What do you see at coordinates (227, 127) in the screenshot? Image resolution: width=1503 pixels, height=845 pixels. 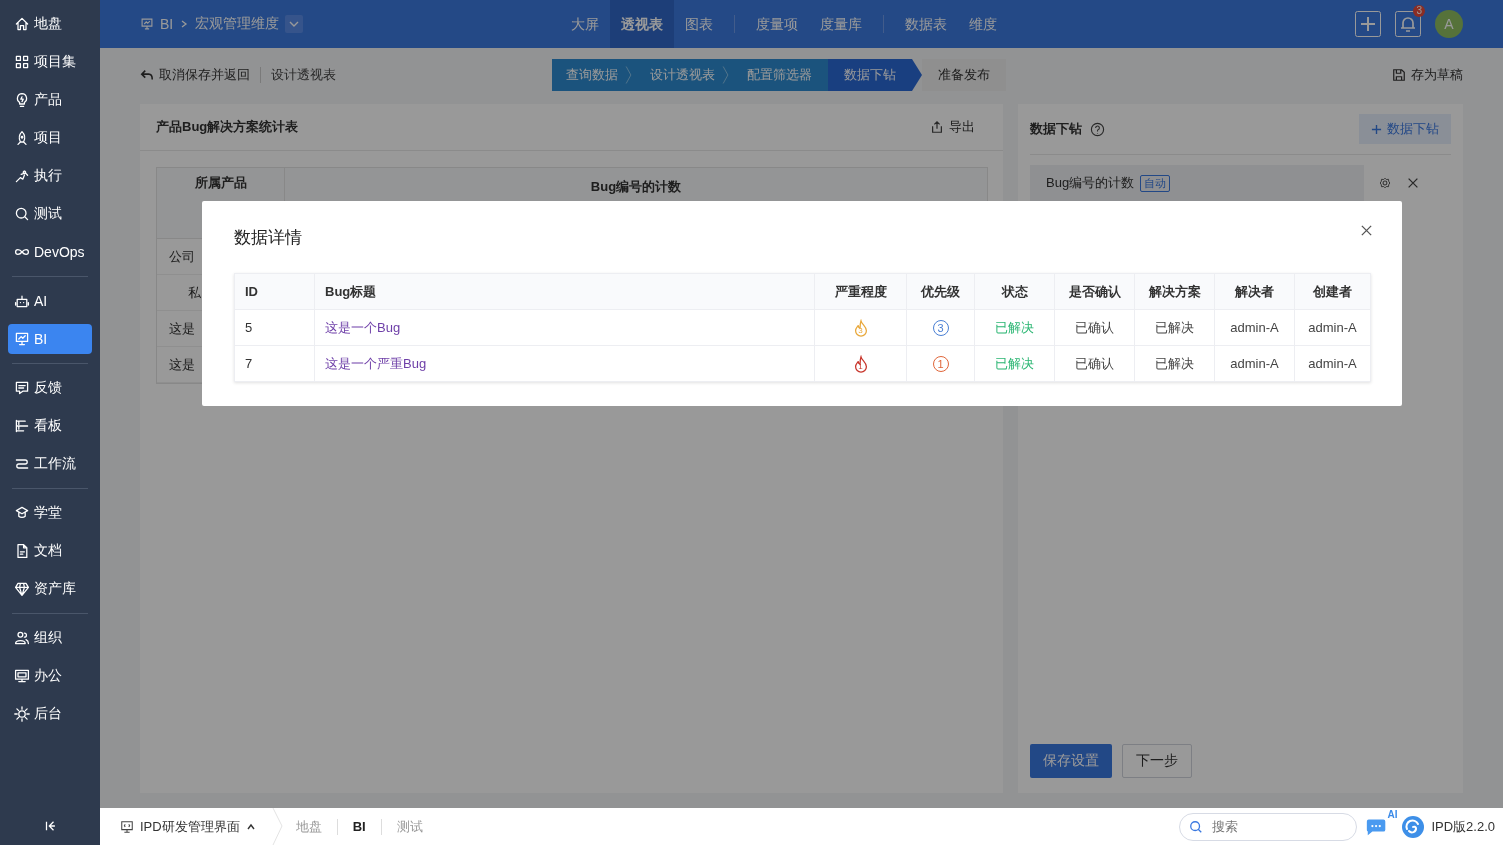 I see `panel-title: 产品Bug解决方案统计表` at bounding box center [227, 127].